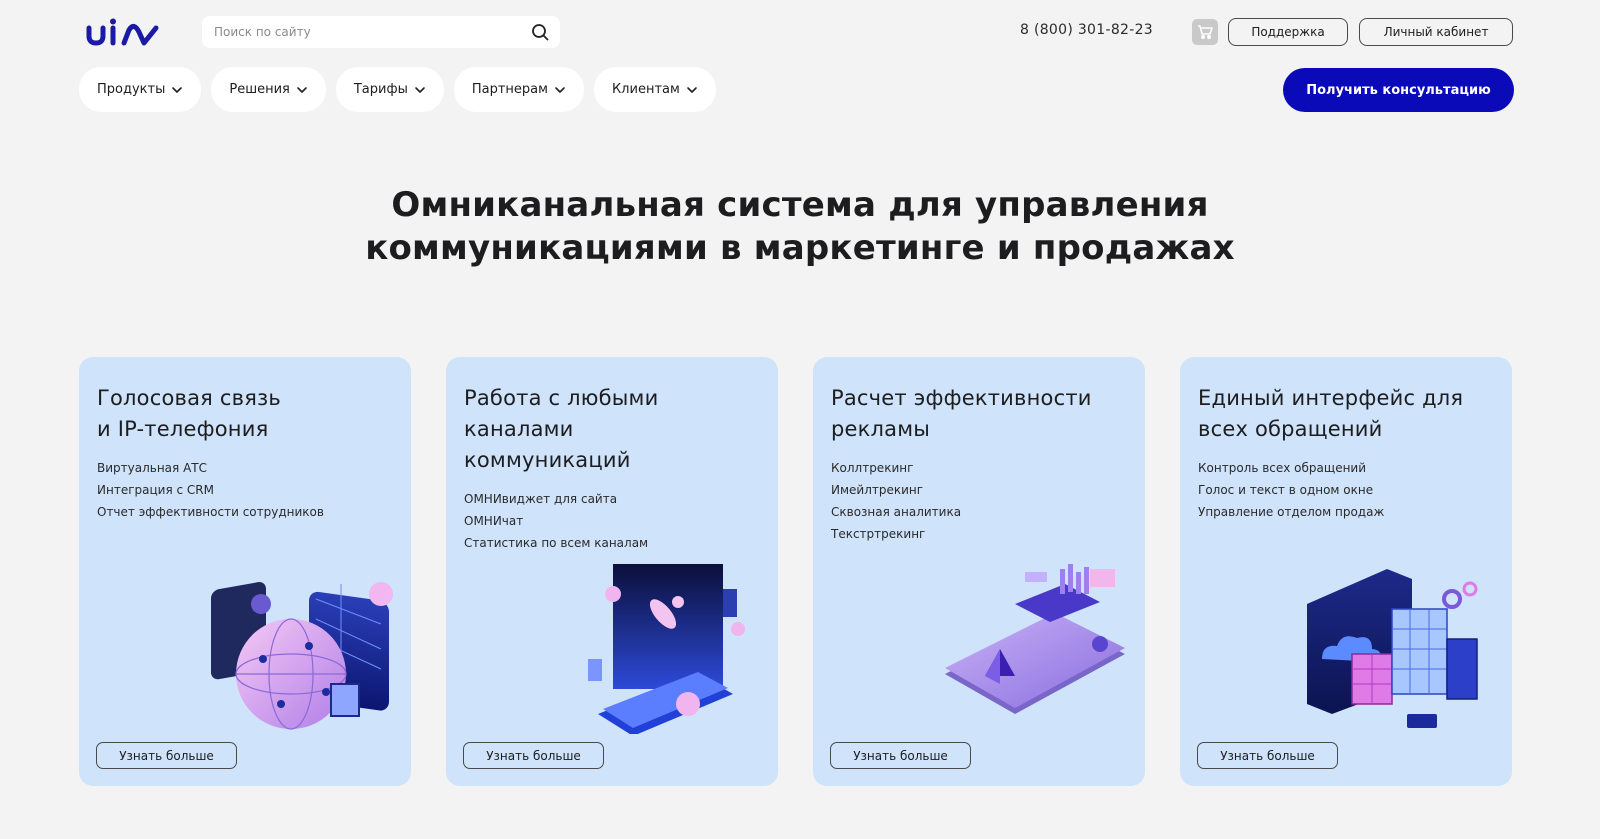  I want to click on list-item: Управление отделом продаж, so click(1291, 512).